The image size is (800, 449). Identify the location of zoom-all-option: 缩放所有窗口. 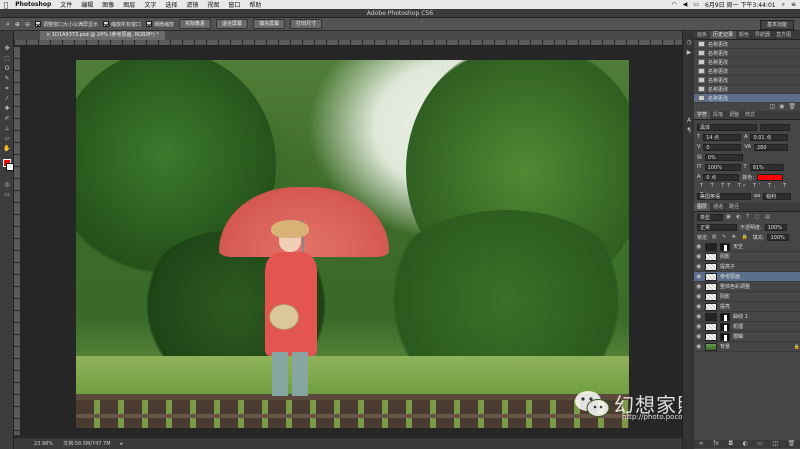
(122, 24).